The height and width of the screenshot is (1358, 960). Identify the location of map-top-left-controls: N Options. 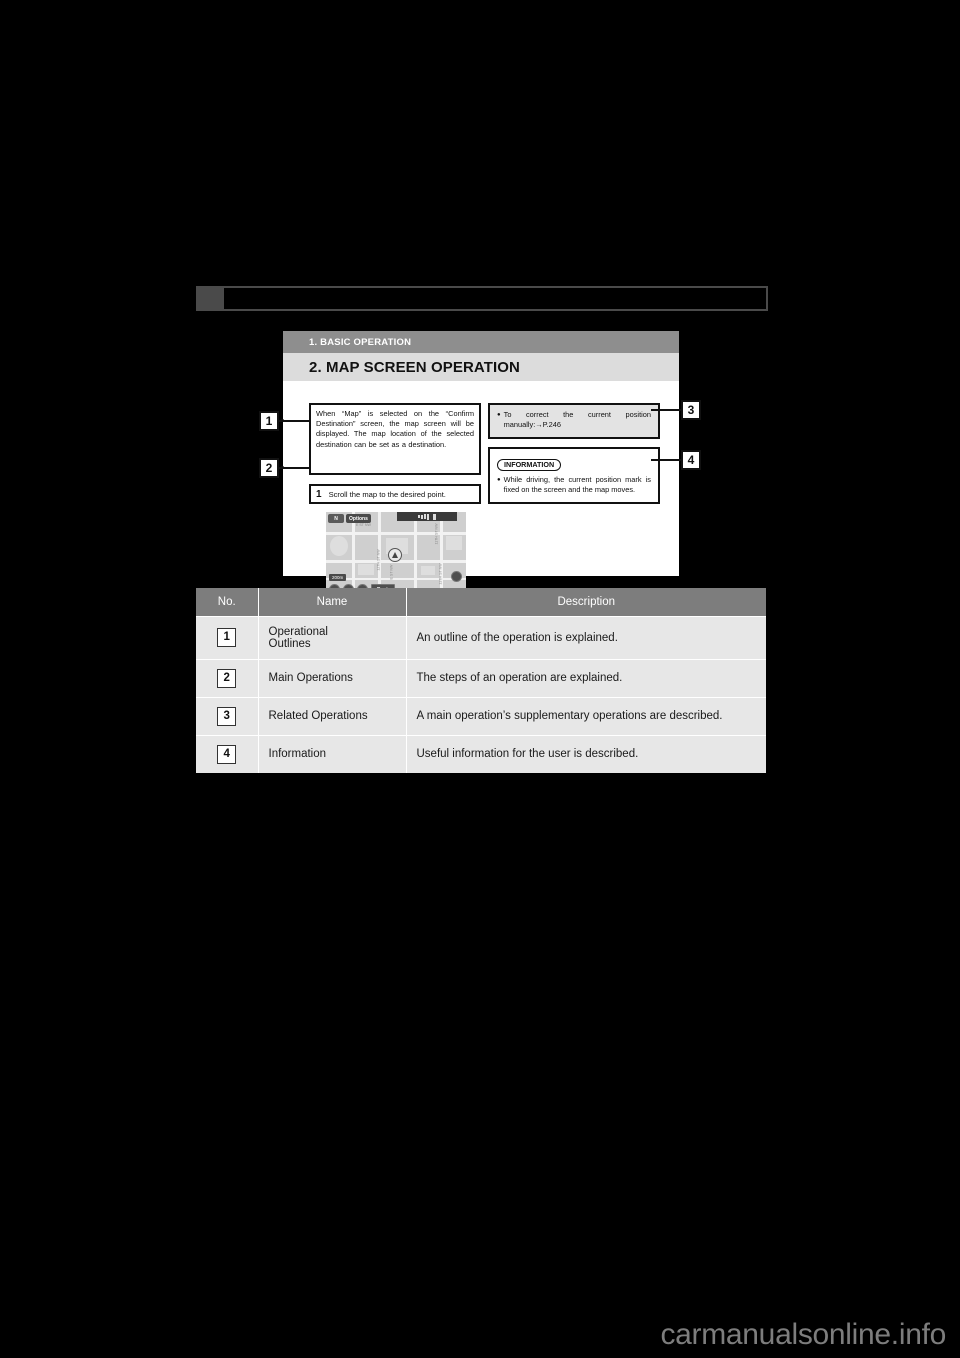
(349, 518).